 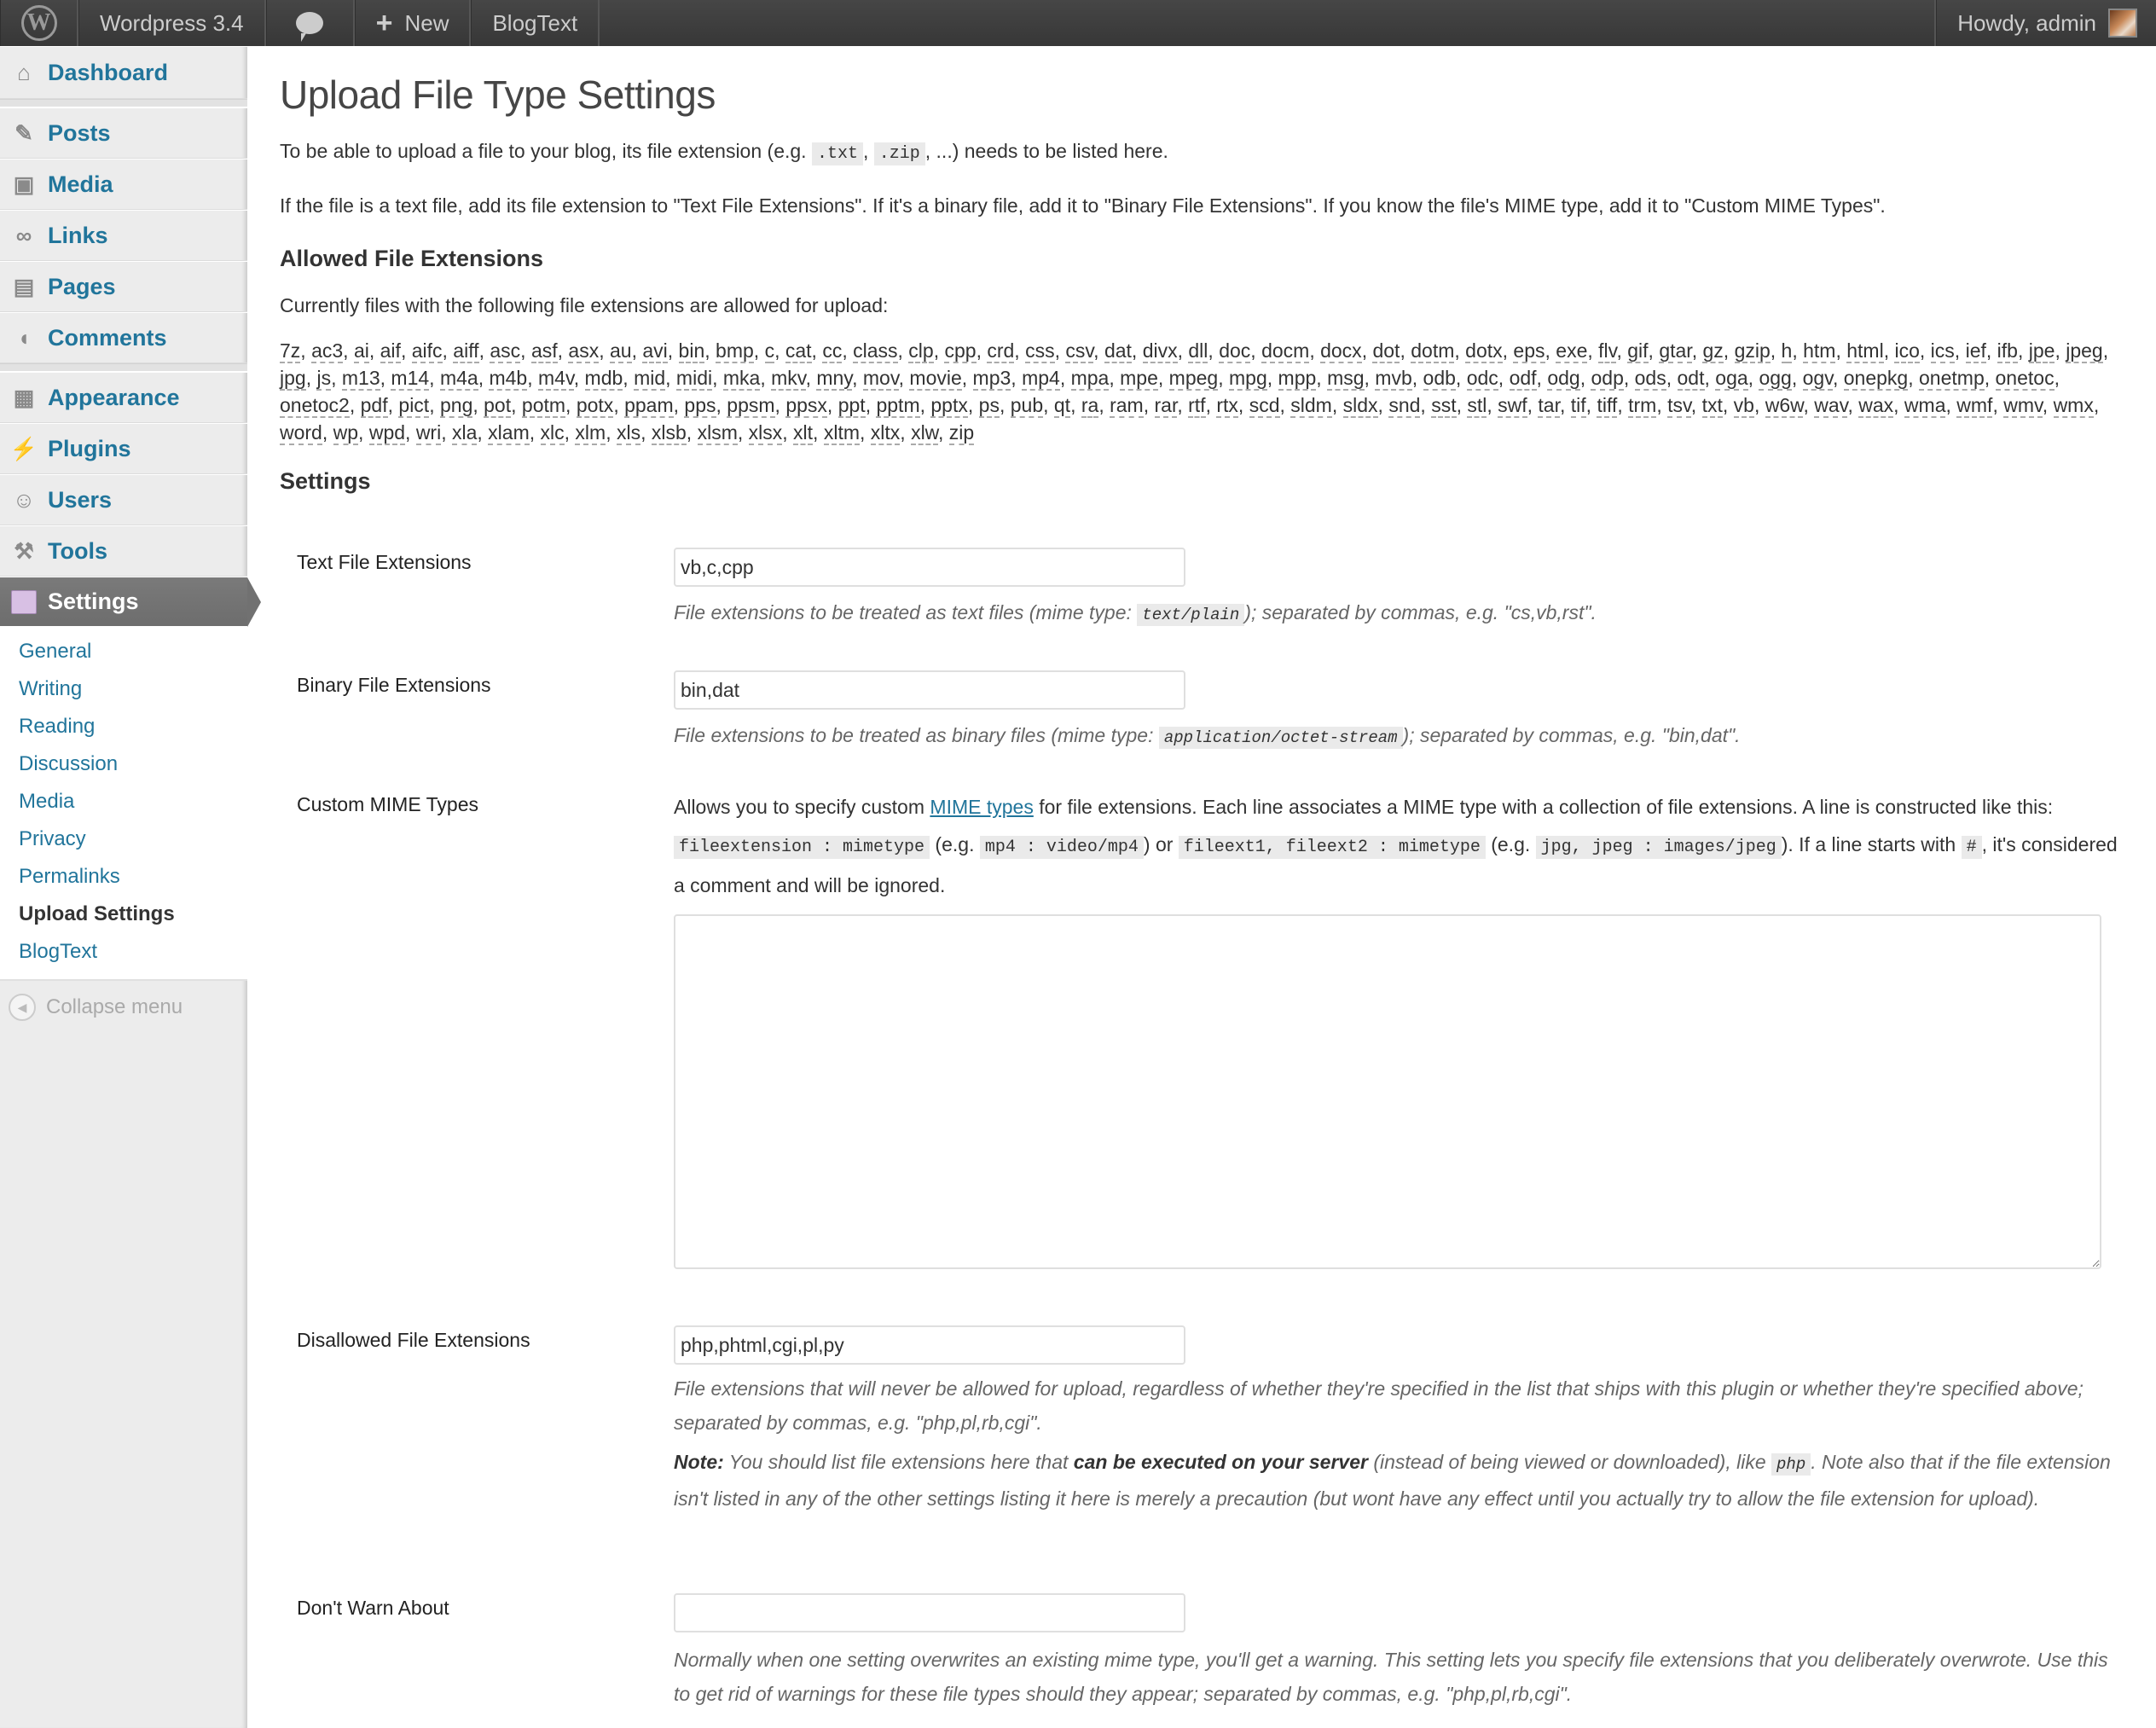 I want to click on allowed-extension: css, so click(x=1040, y=351).